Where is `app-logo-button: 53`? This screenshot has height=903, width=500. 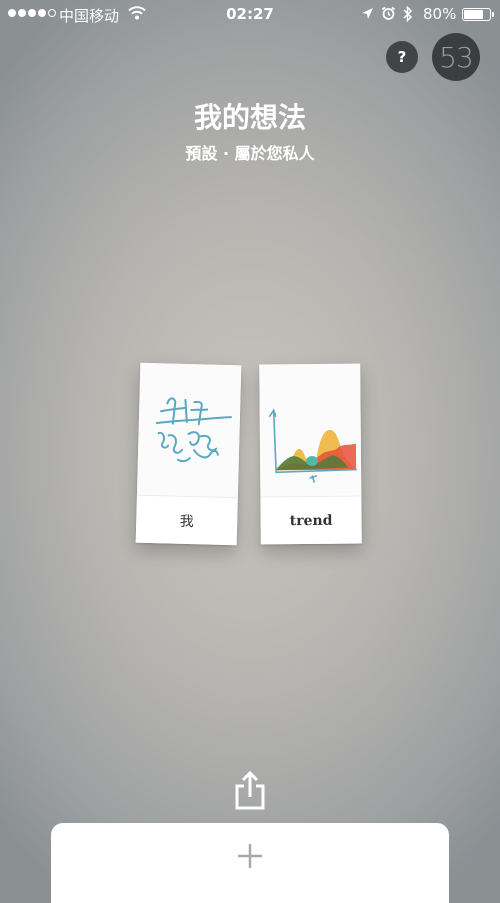
app-logo-button: 53 is located at coordinates (456, 57).